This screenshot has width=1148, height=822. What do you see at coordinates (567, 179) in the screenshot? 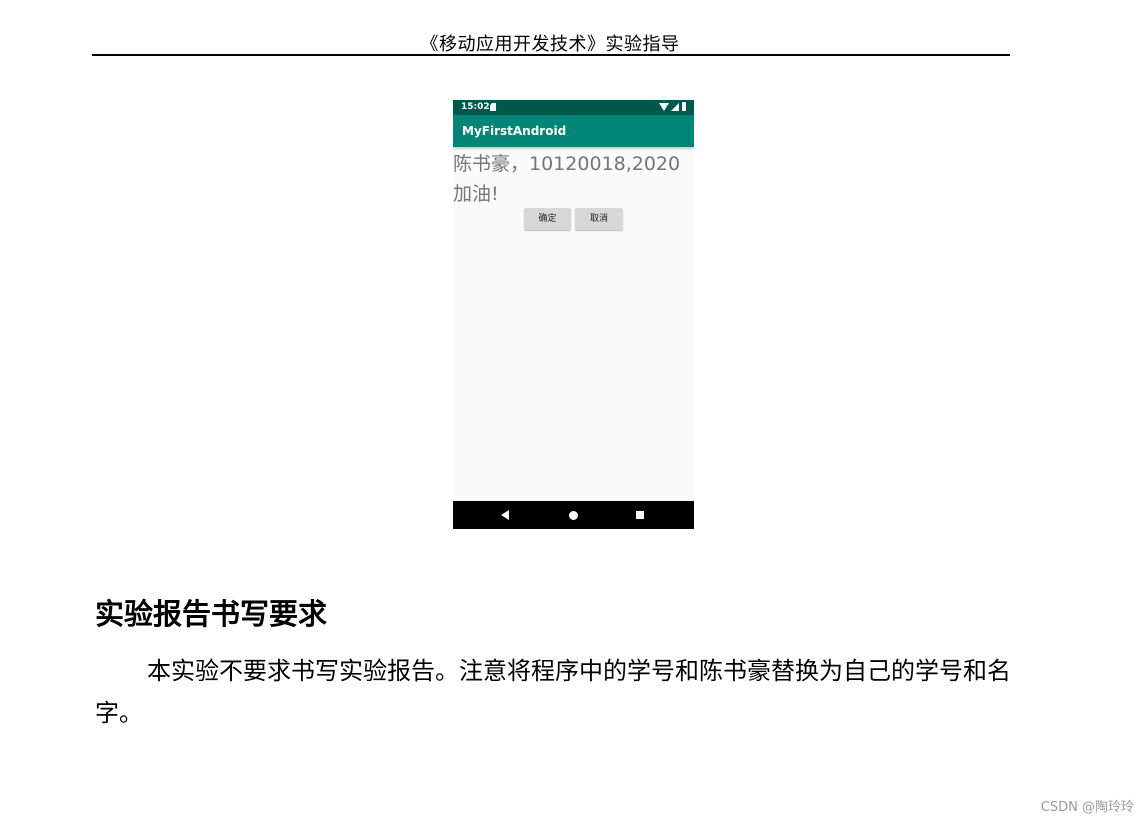
I see `message-text: 陈书豪，10120018,2020加油!` at bounding box center [567, 179].